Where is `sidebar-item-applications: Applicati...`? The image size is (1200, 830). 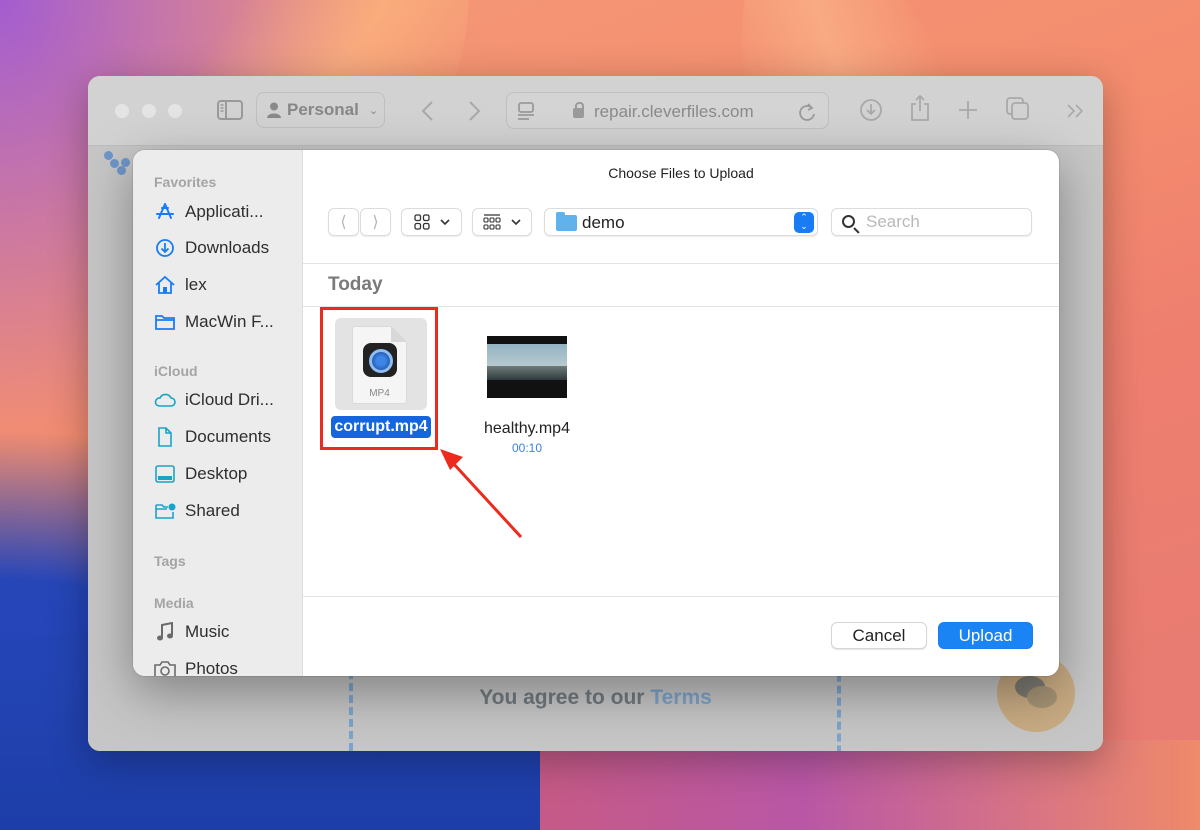 sidebar-item-applications: Applicati... is located at coordinates (208, 212).